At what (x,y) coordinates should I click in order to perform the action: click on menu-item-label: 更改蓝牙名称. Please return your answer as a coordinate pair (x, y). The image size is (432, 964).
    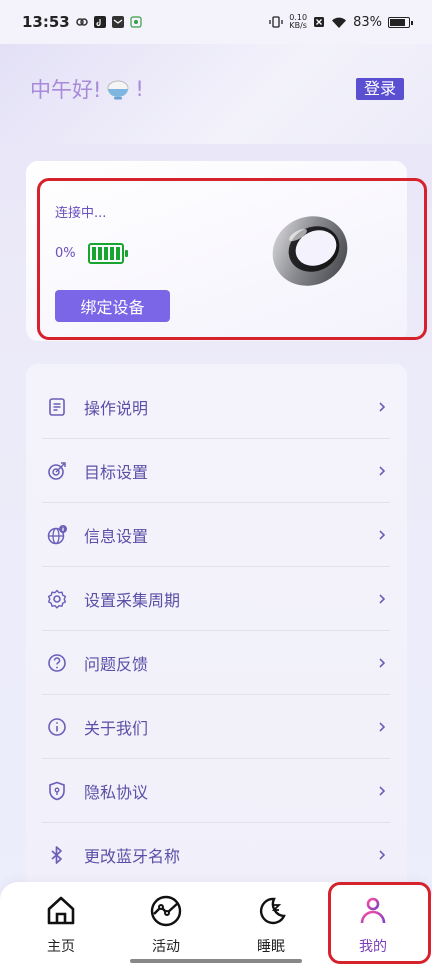
    Looking at the image, I should click on (132, 856).